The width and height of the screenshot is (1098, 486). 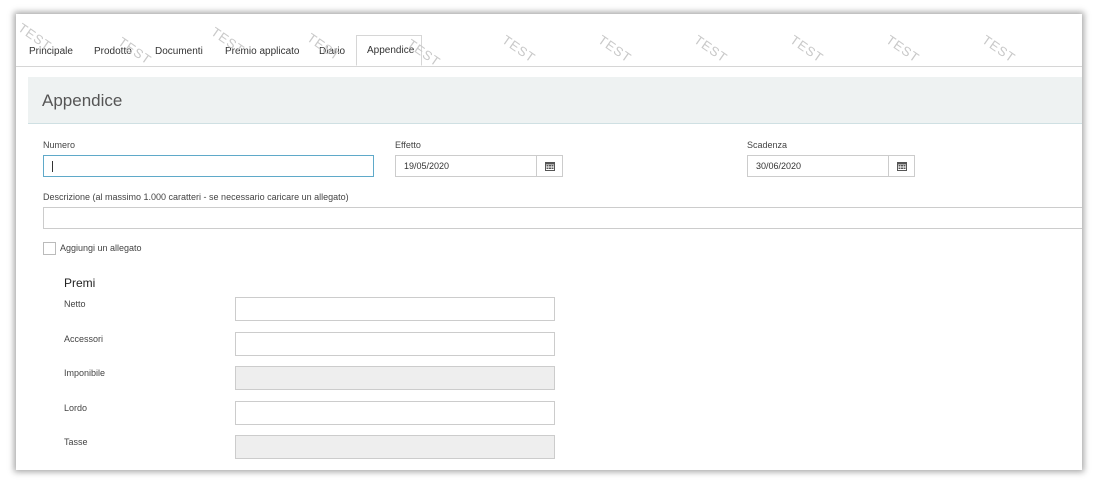 What do you see at coordinates (818, 166) in the screenshot?
I see `scadenza-date-input: 30/06/2020` at bounding box center [818, 166].